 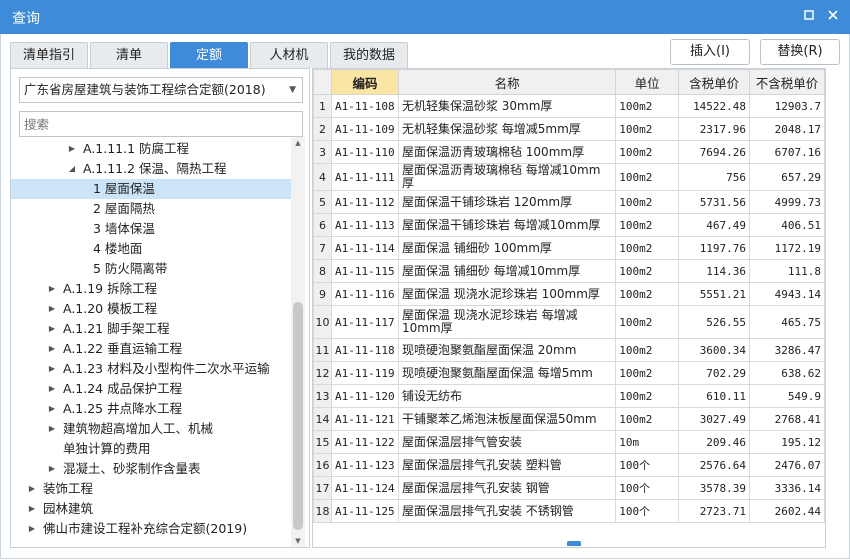 I want to click on tree-item: ▶ A.1.20 模板工程, so click(x=151, y=309).